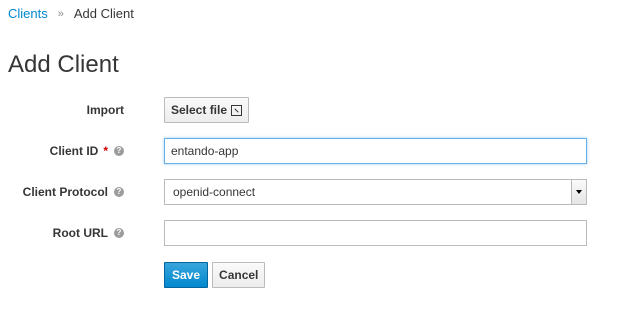 This screenshot has height=321, width=631. I want to click on root-url-label: Root URL ?, so click(88, 233).